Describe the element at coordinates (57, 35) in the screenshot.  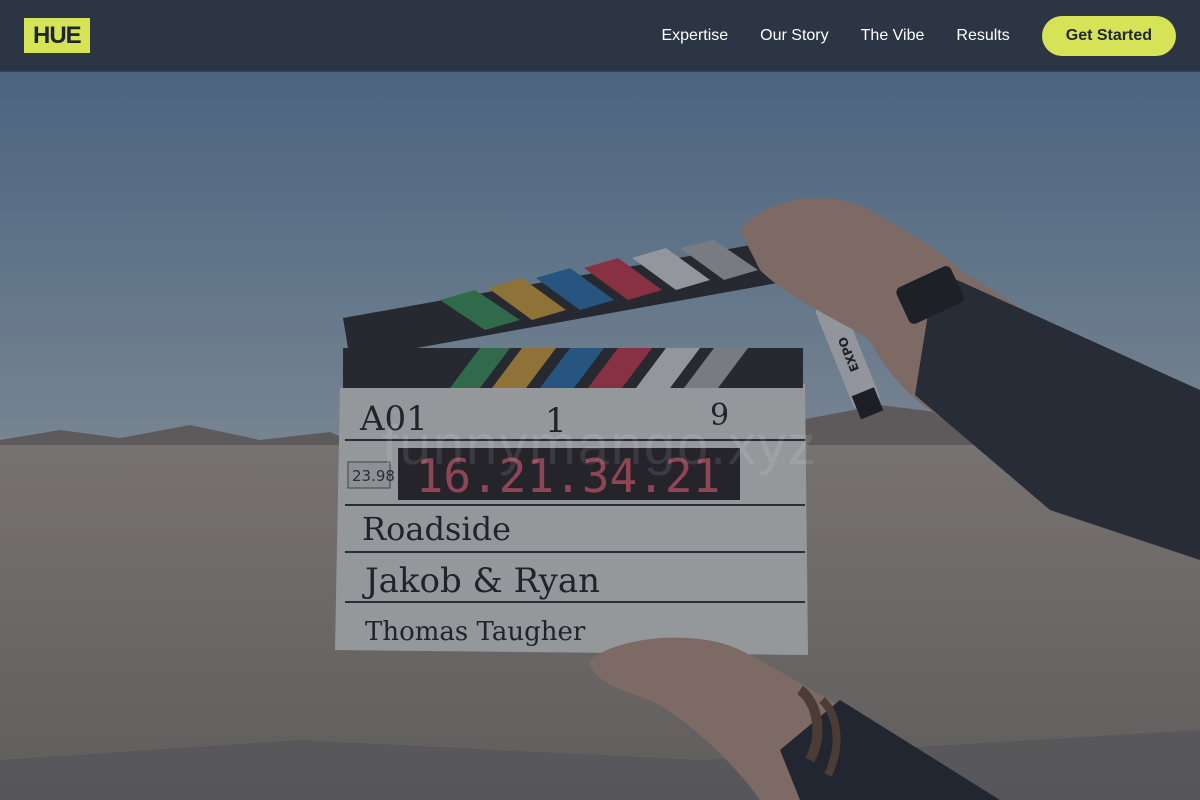
I see `brand-logo: HUE` at that location.